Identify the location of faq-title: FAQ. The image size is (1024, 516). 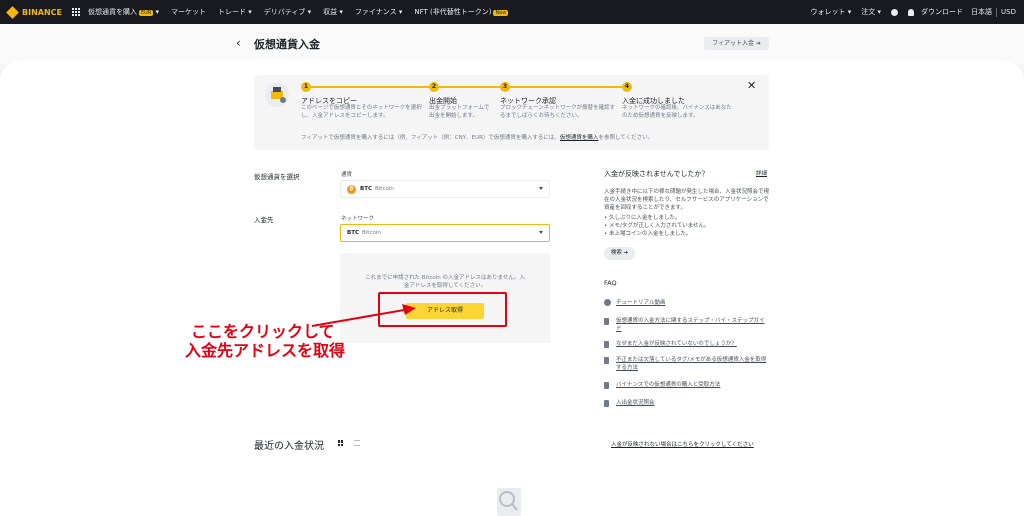
(610, 283).